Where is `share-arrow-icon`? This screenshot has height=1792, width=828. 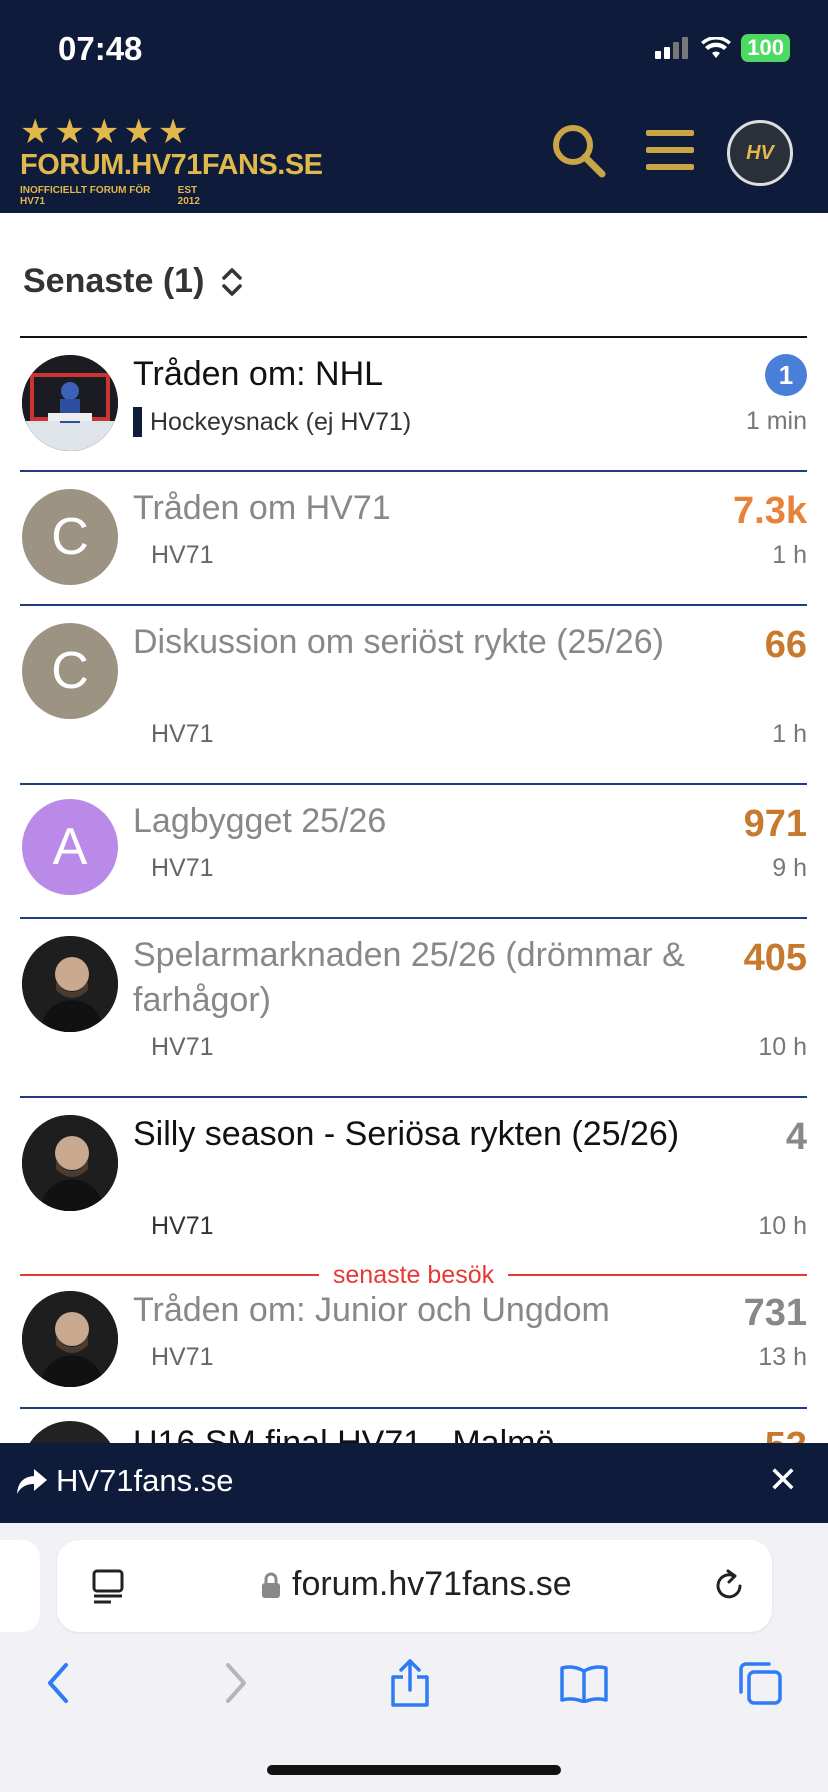 share-arrow-icon is located at coordinates (32, 1481).